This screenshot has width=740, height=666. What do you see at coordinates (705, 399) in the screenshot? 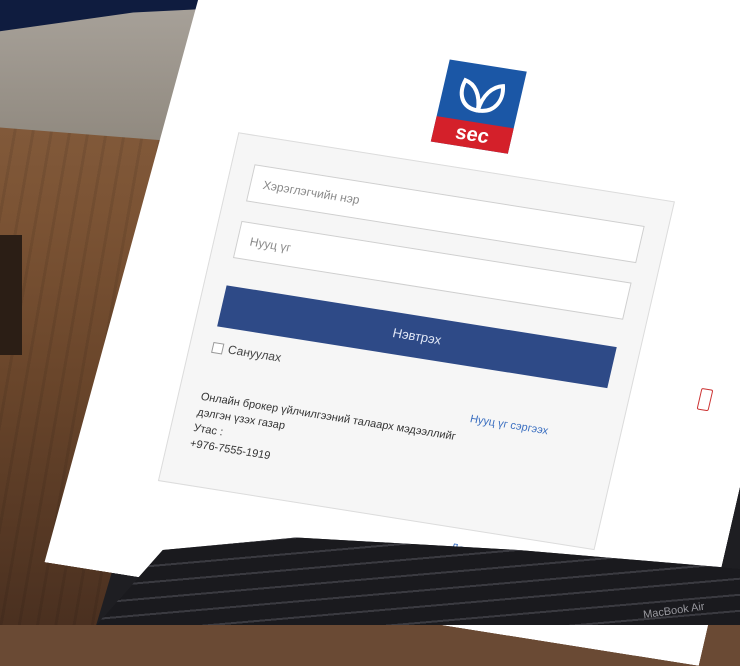
I see `side-icon` at bounding box center [705, 399].